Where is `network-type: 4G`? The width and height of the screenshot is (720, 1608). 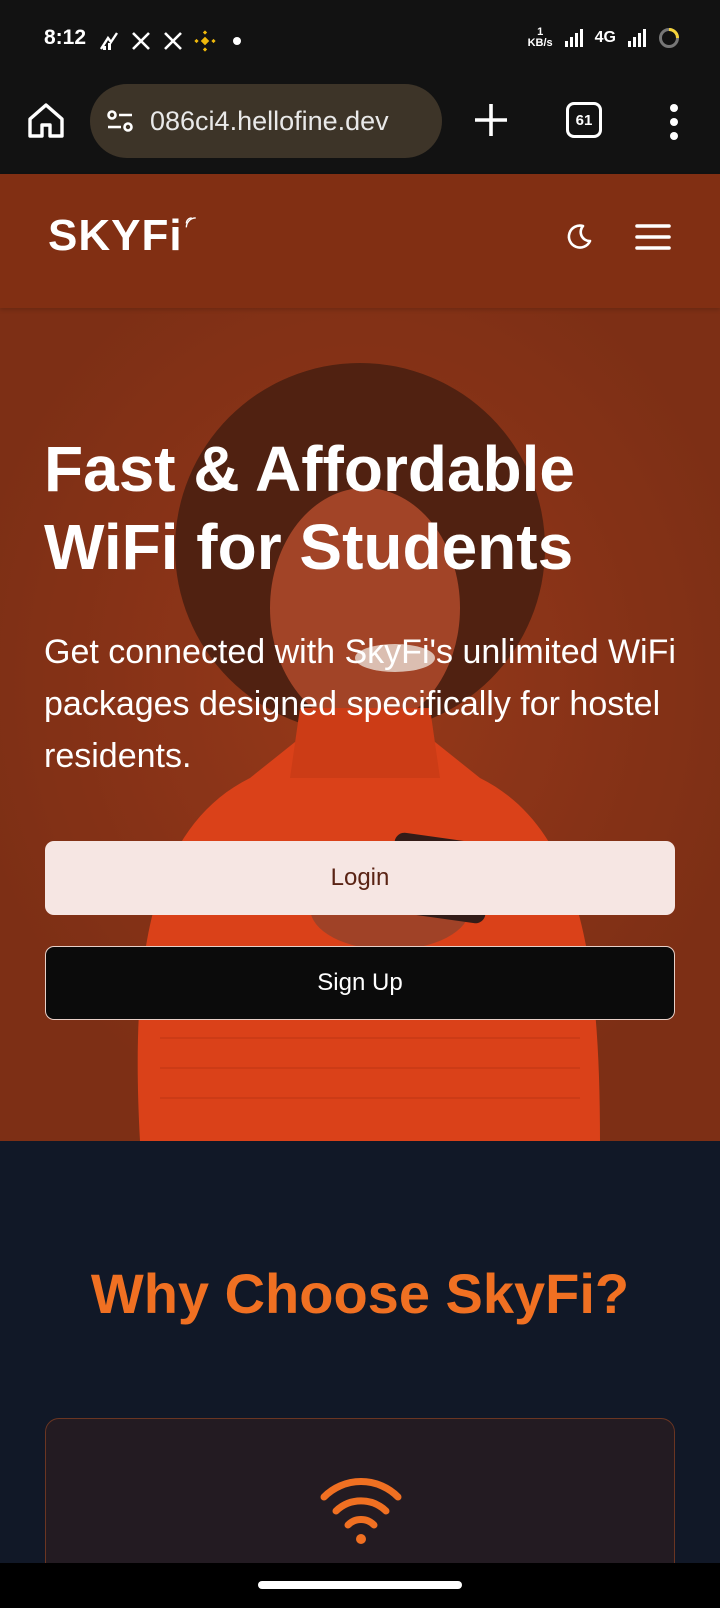 network-type: 4G is located at coordinates (605, 37).